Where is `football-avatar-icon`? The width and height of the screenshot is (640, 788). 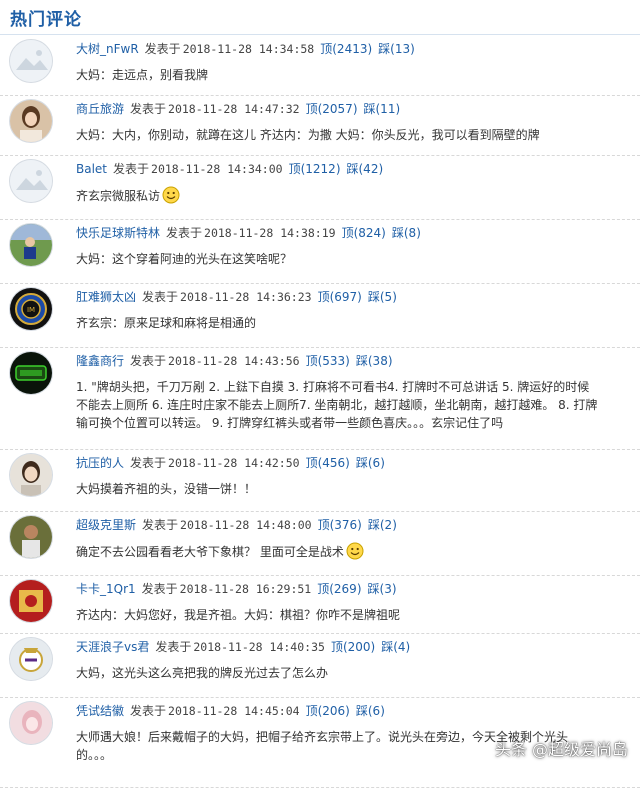
football-avatar-icon is located at coordinates (31, 245).